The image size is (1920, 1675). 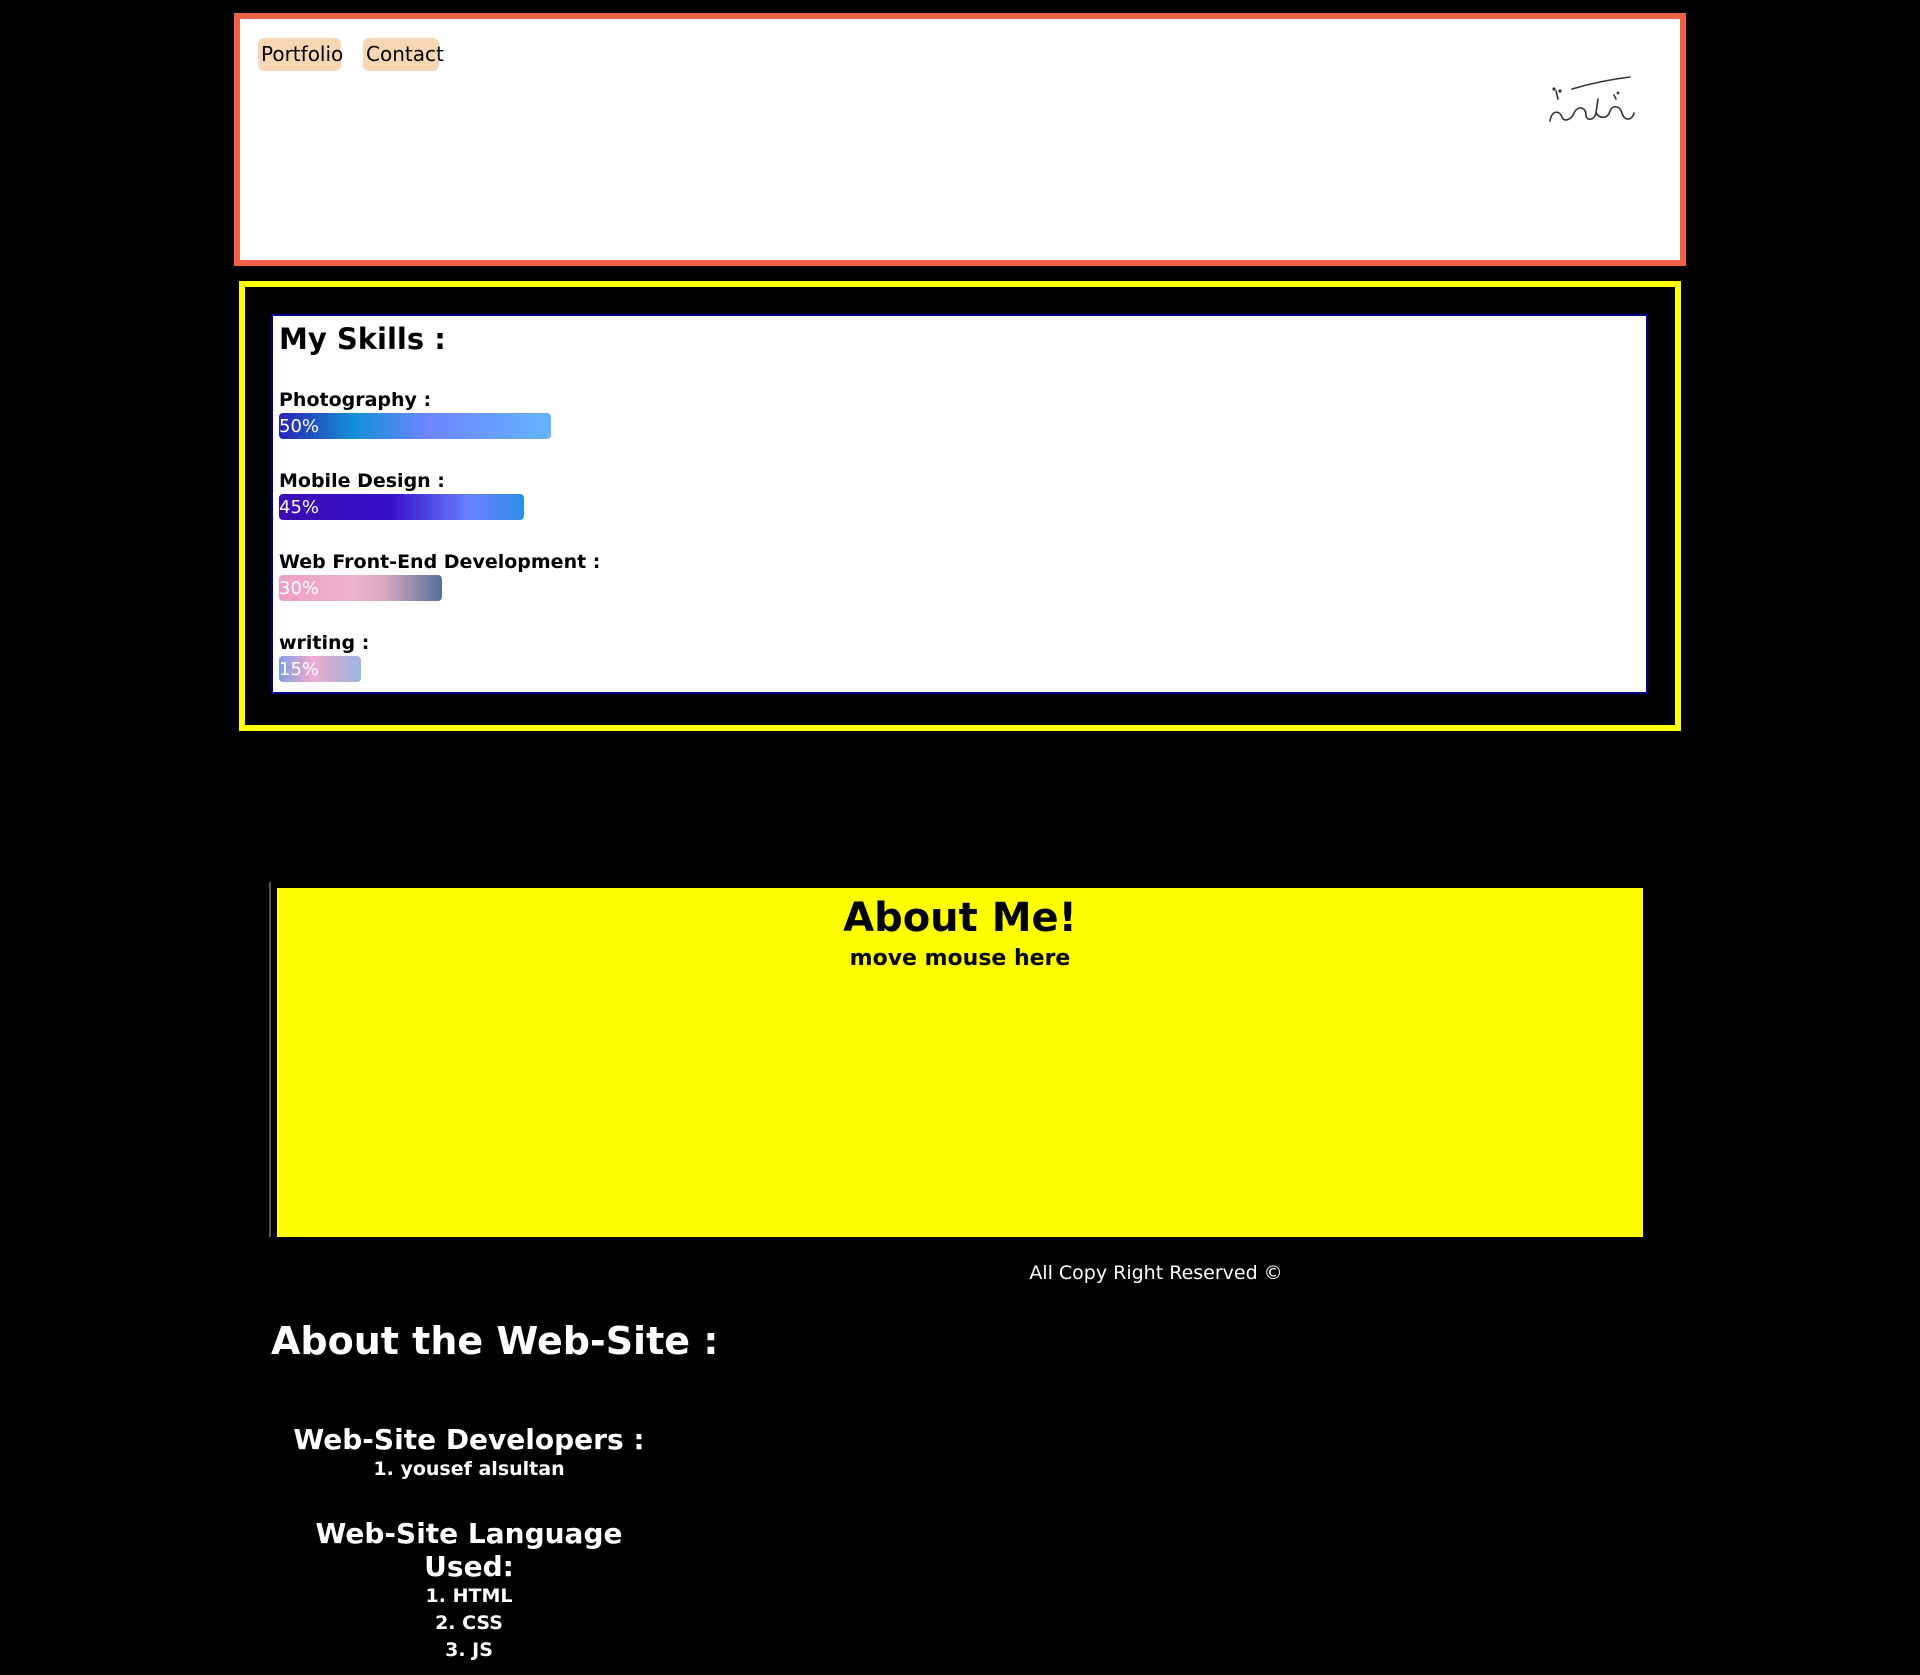 What do you see at coordinates (1592, 99) in the screenshot?
I see `signature-logo` at bounding box center [1592, 99].